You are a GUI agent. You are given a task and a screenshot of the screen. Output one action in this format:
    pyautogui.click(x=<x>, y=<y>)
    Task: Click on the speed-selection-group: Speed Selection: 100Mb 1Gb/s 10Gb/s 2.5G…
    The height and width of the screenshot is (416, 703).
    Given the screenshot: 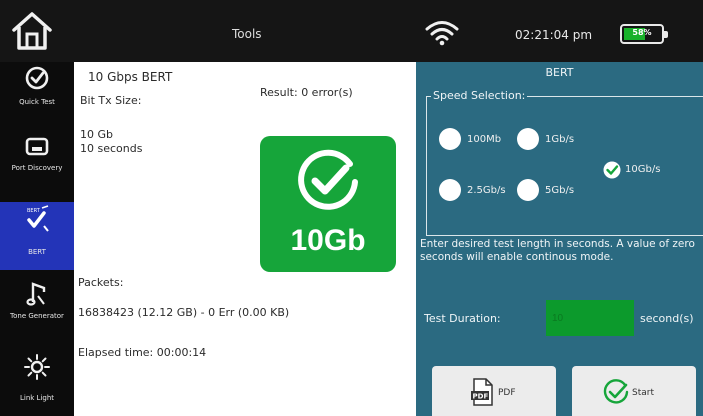 What is the action you would take?
    pyautogui.click(x=564, y=162)
    